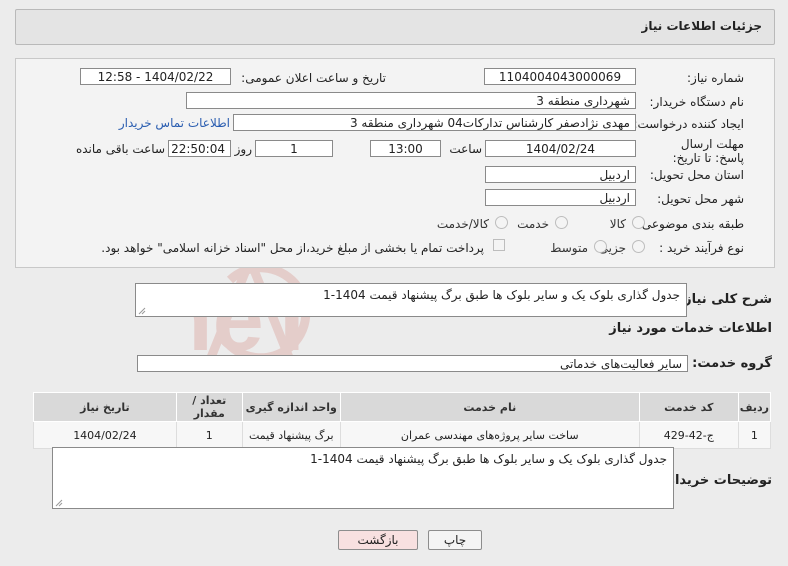 The image size is (788, 566). I want to click on deadline-time-label: ساعت, so click(465, 149).